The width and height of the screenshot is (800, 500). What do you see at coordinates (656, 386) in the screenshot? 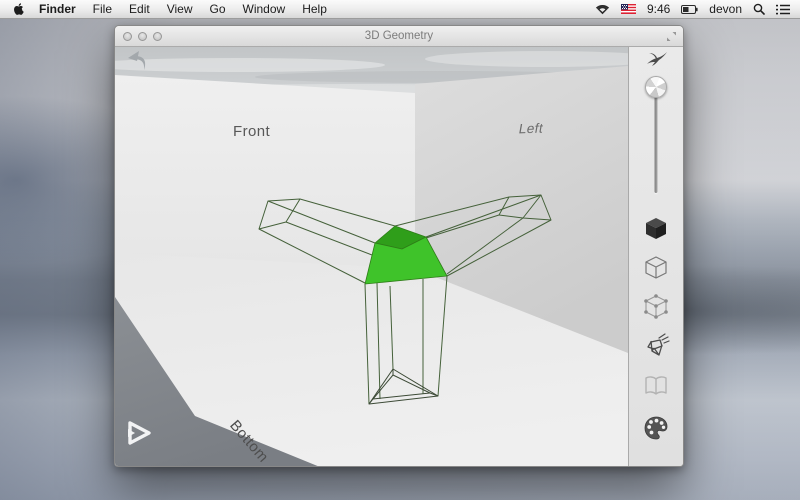
I see `handbook-icon` at bounding box center [656, 386].